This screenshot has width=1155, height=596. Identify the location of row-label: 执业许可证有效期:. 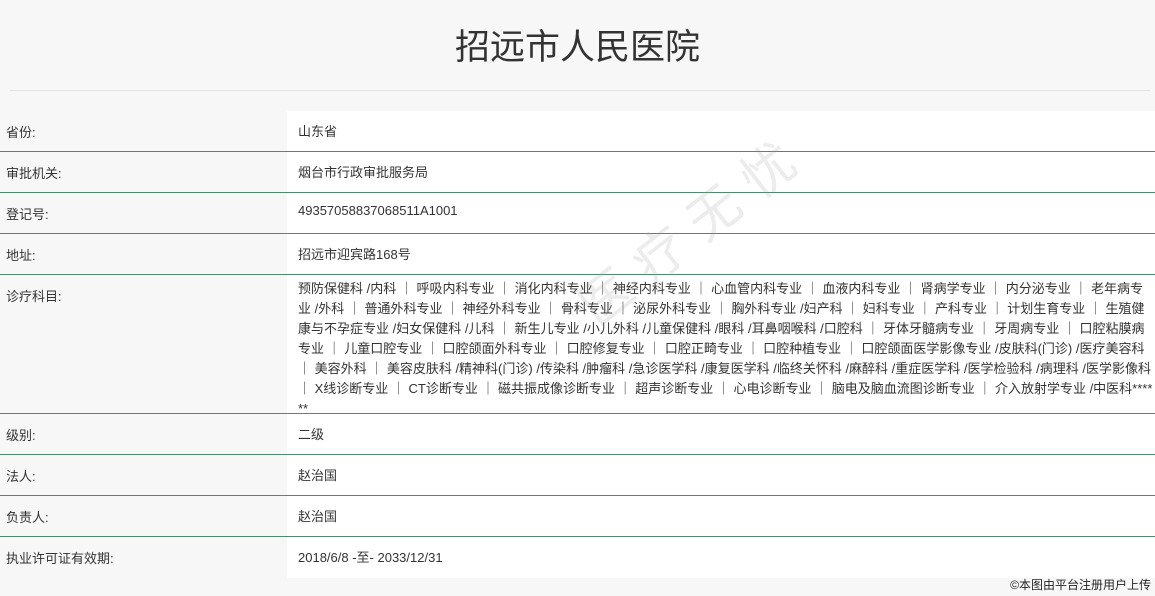
(143, 557).